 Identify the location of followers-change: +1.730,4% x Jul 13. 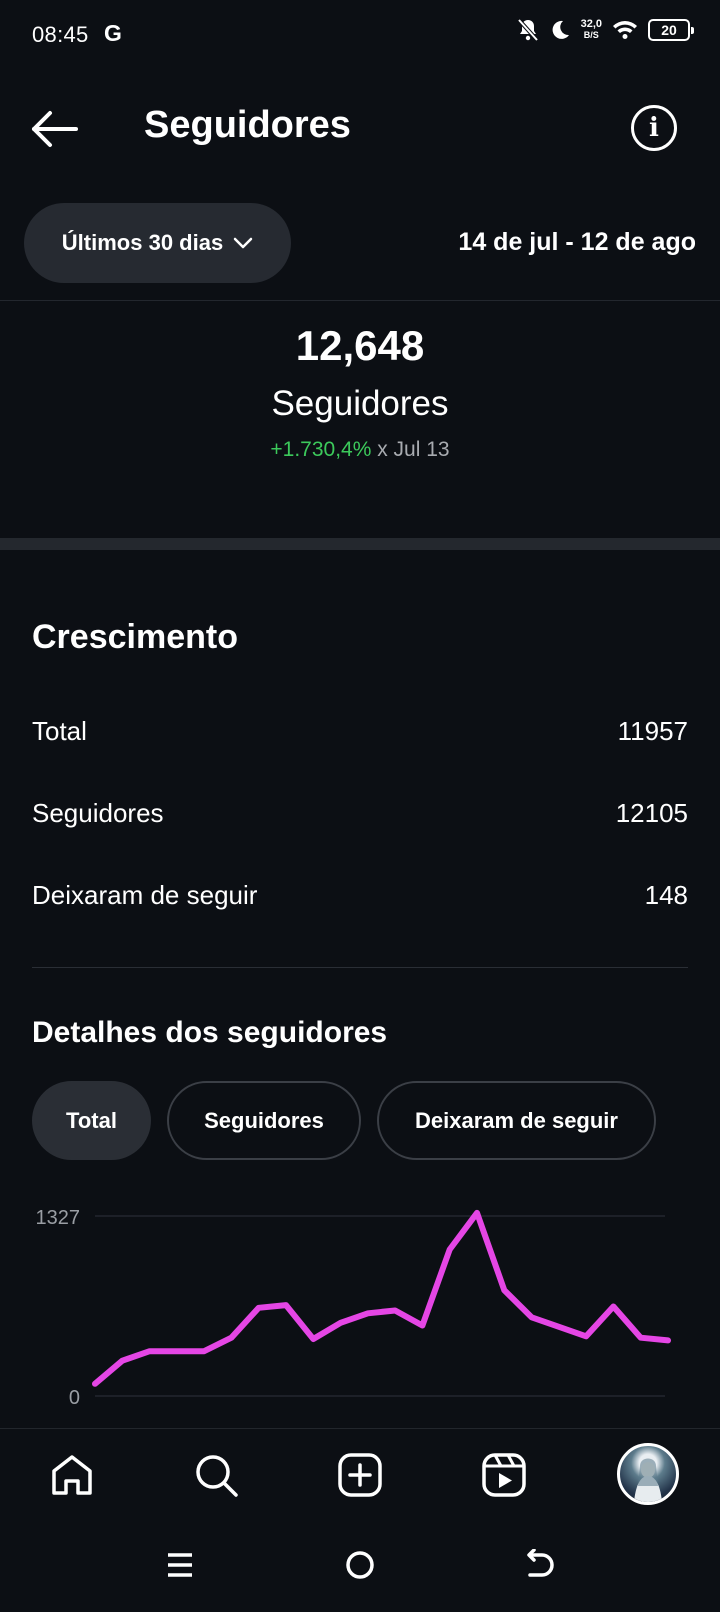
(360, 450).